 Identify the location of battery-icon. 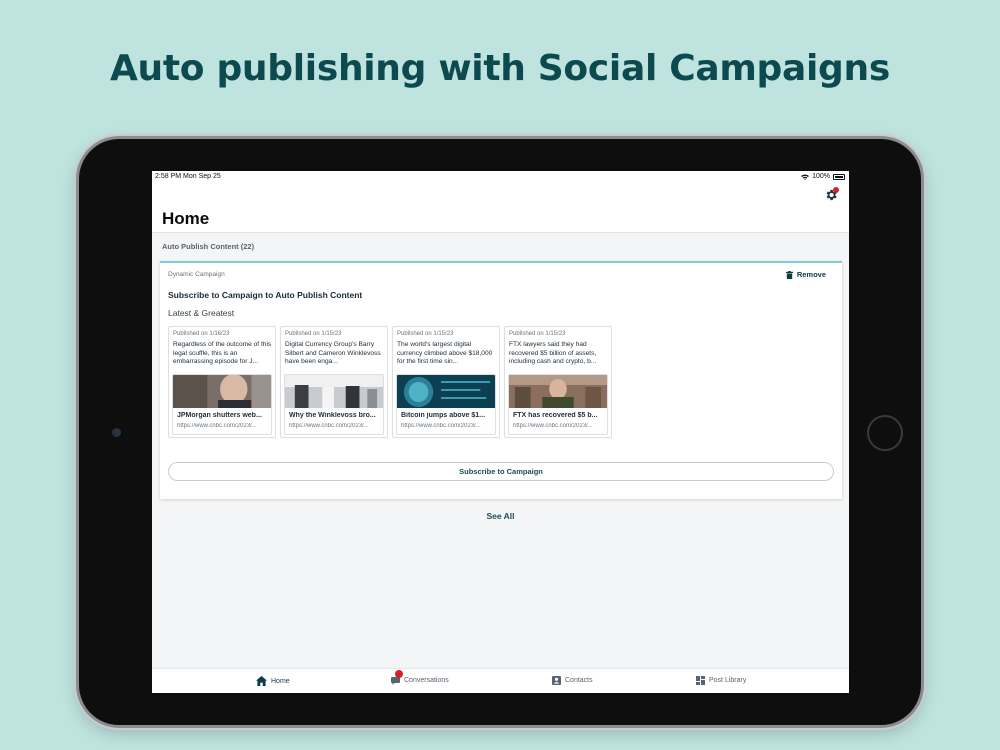
(839, 176).